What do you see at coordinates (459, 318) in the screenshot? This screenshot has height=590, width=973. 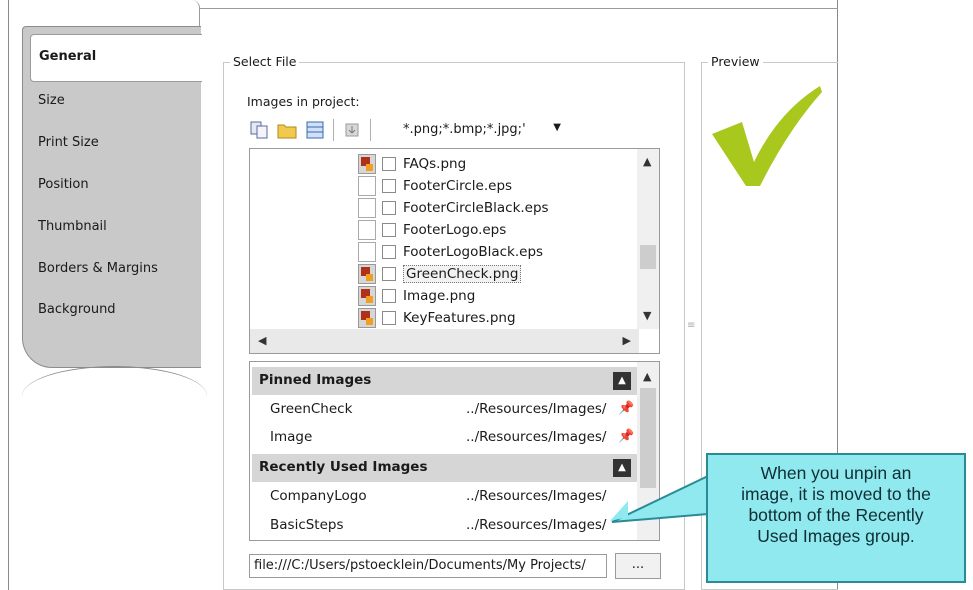 I see `file-name: KeyFeatures.png` at bounding box center [459, 318].